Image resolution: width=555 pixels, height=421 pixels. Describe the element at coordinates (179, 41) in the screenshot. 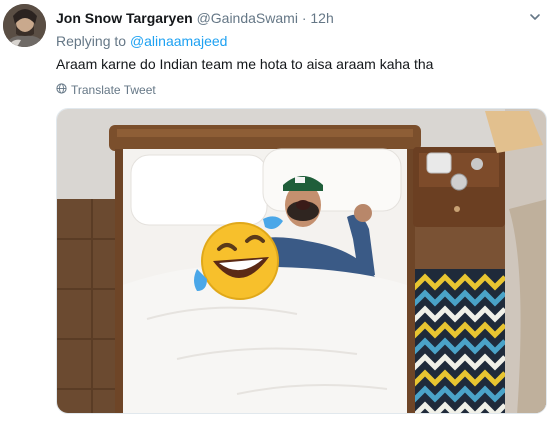

I see `replying-to-link: @alinaamajeed` at that location.